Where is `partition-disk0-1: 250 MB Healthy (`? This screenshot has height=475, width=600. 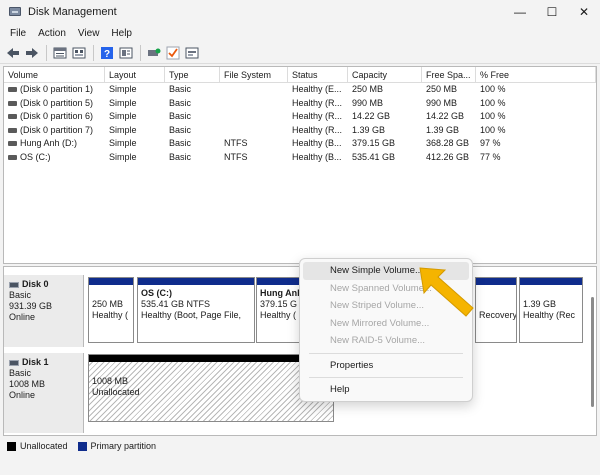
partition-disk0-1: 250 MB Healthy ( is located at coordinates (111, 310).